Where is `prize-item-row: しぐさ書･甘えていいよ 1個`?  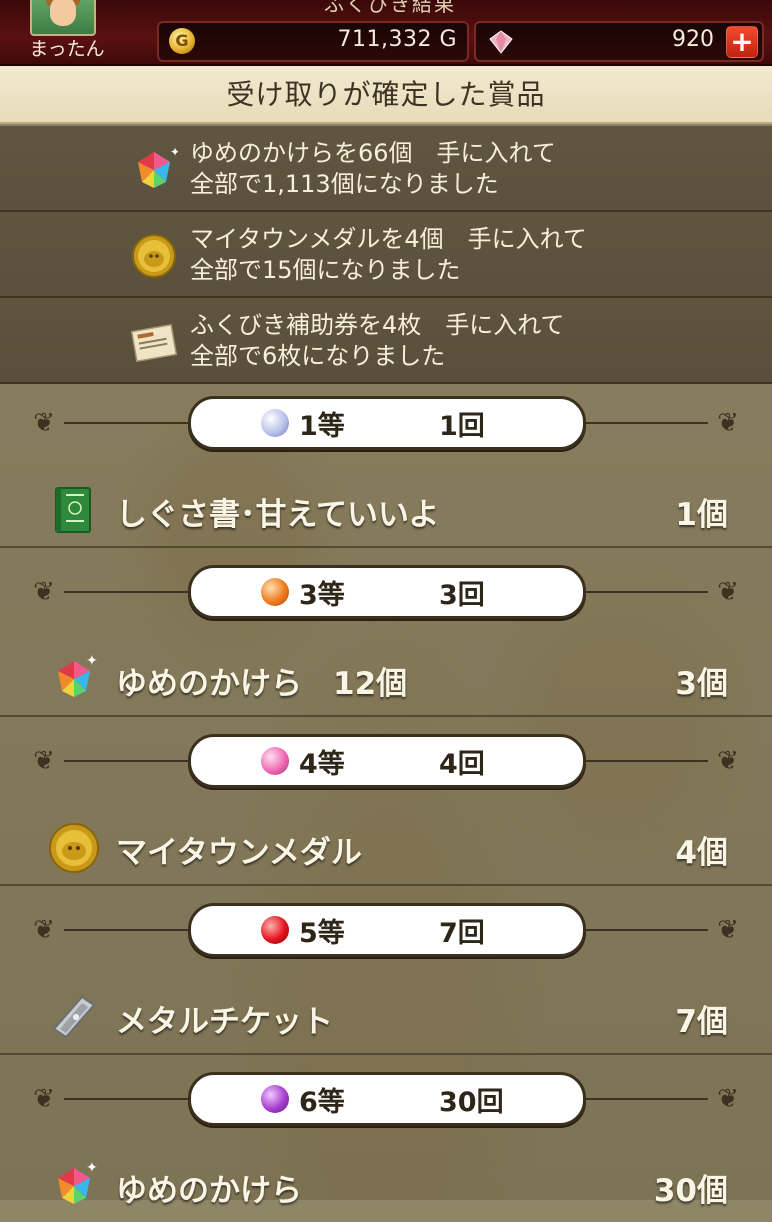
prize-item-row: しぐさ書･甘えていいよ 1個 is located at coordinates (386, 510).